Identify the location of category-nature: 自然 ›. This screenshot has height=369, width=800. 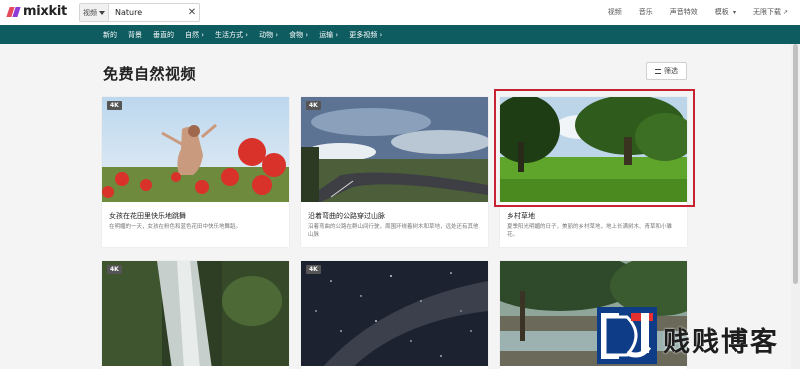
(194, 35).